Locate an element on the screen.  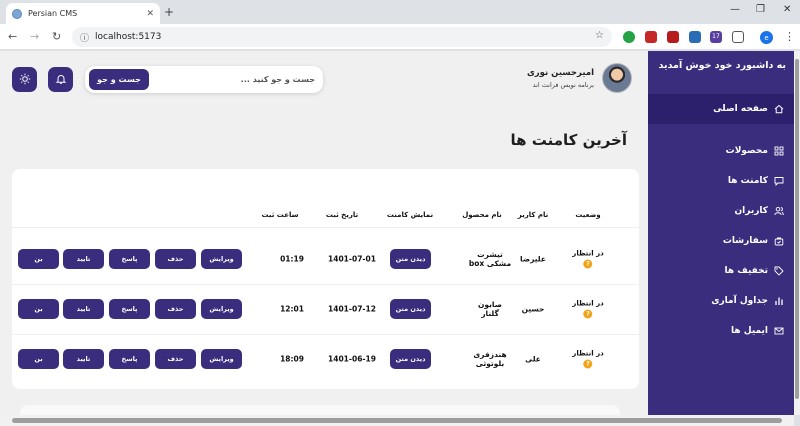
search-button: جست و جو is located at coordinates (119, 79).